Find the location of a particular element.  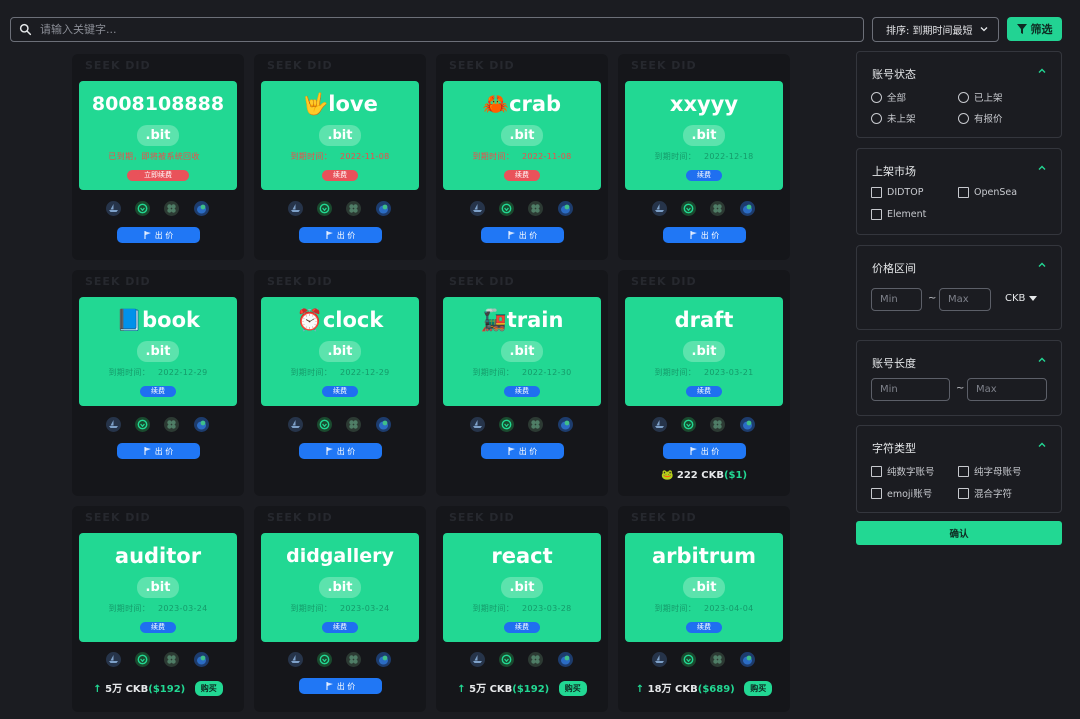

account-card-face: 📘book .bit 到期时间： 2022-12-29 续费 is located at coordinates (158, 351).